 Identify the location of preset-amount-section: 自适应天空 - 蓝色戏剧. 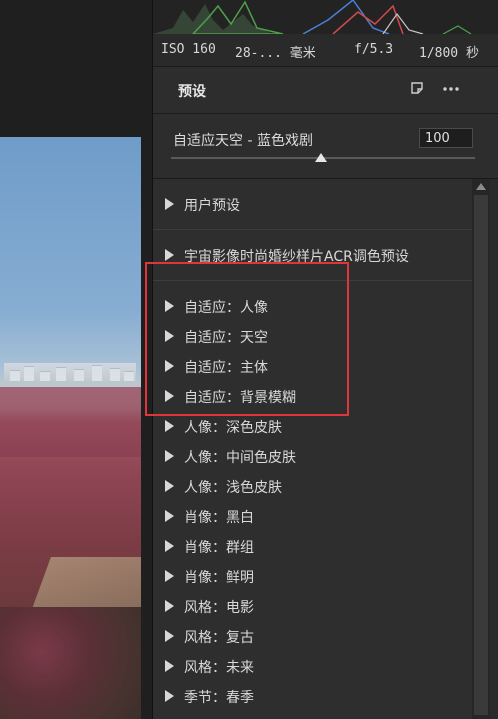
(325, 146).